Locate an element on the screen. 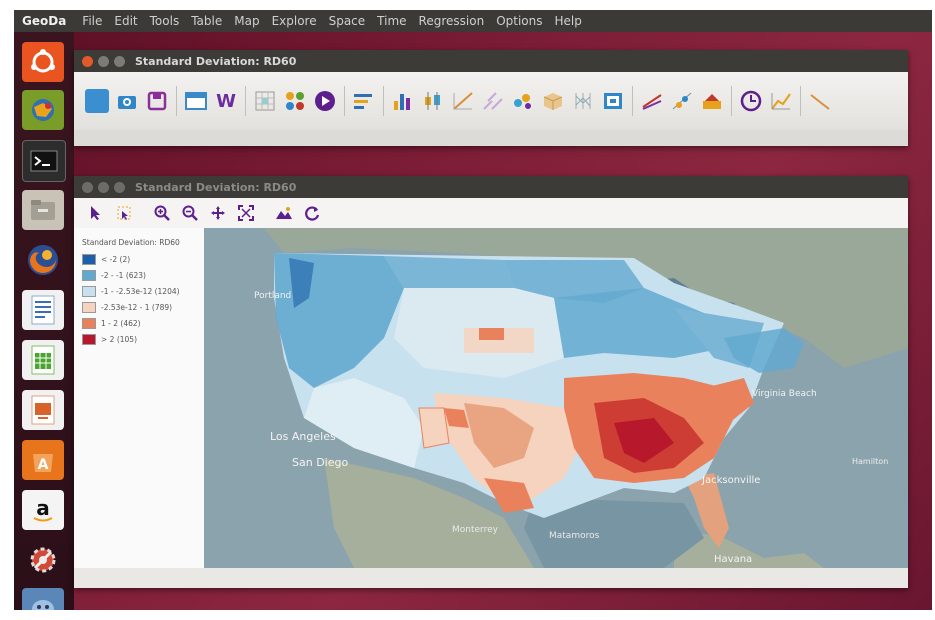  trend-icon is located at coordinates (781, 101).